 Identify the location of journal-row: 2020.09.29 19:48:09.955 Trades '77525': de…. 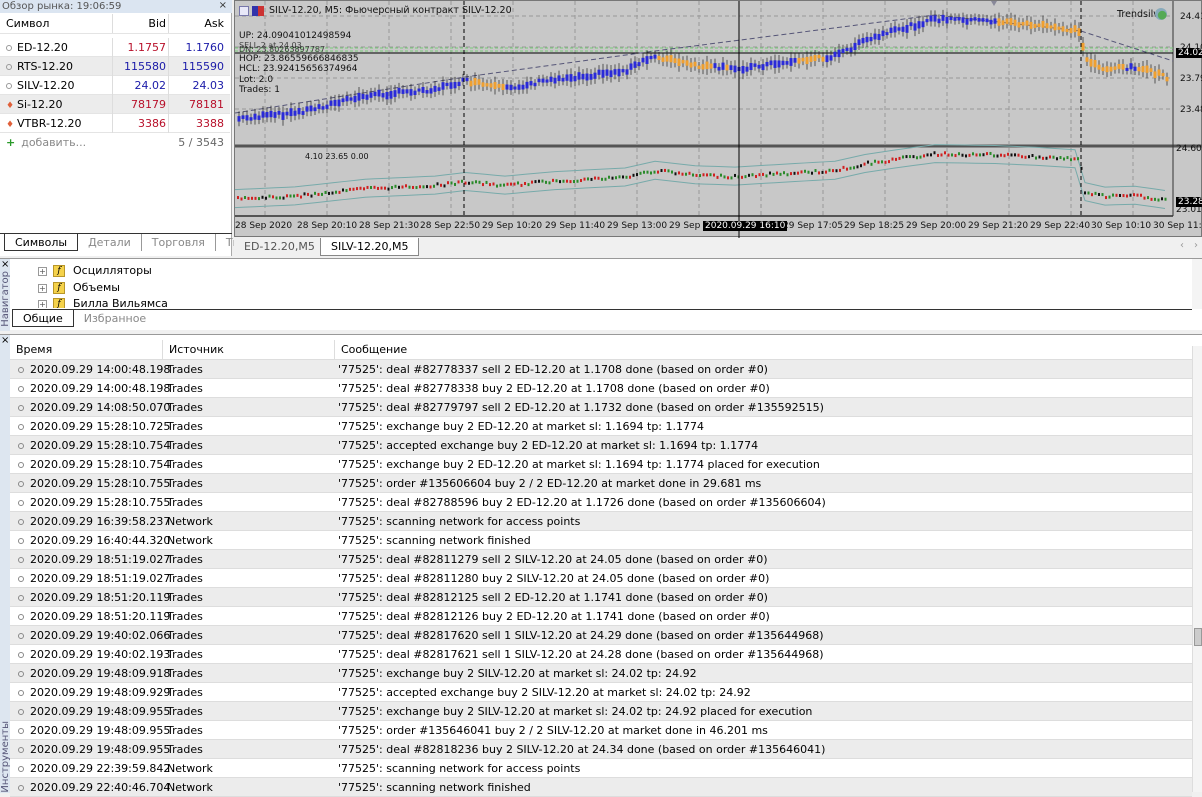
(601, 749).